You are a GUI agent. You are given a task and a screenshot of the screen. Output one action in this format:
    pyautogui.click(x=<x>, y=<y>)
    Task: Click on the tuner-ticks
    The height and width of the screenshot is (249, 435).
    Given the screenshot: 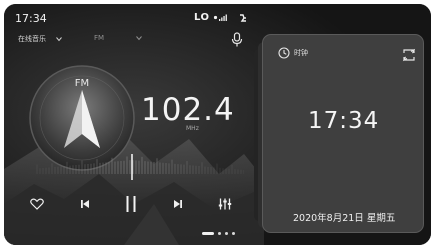 What is the action you would take?
    pyautogui.click(x=140, y=165)
    